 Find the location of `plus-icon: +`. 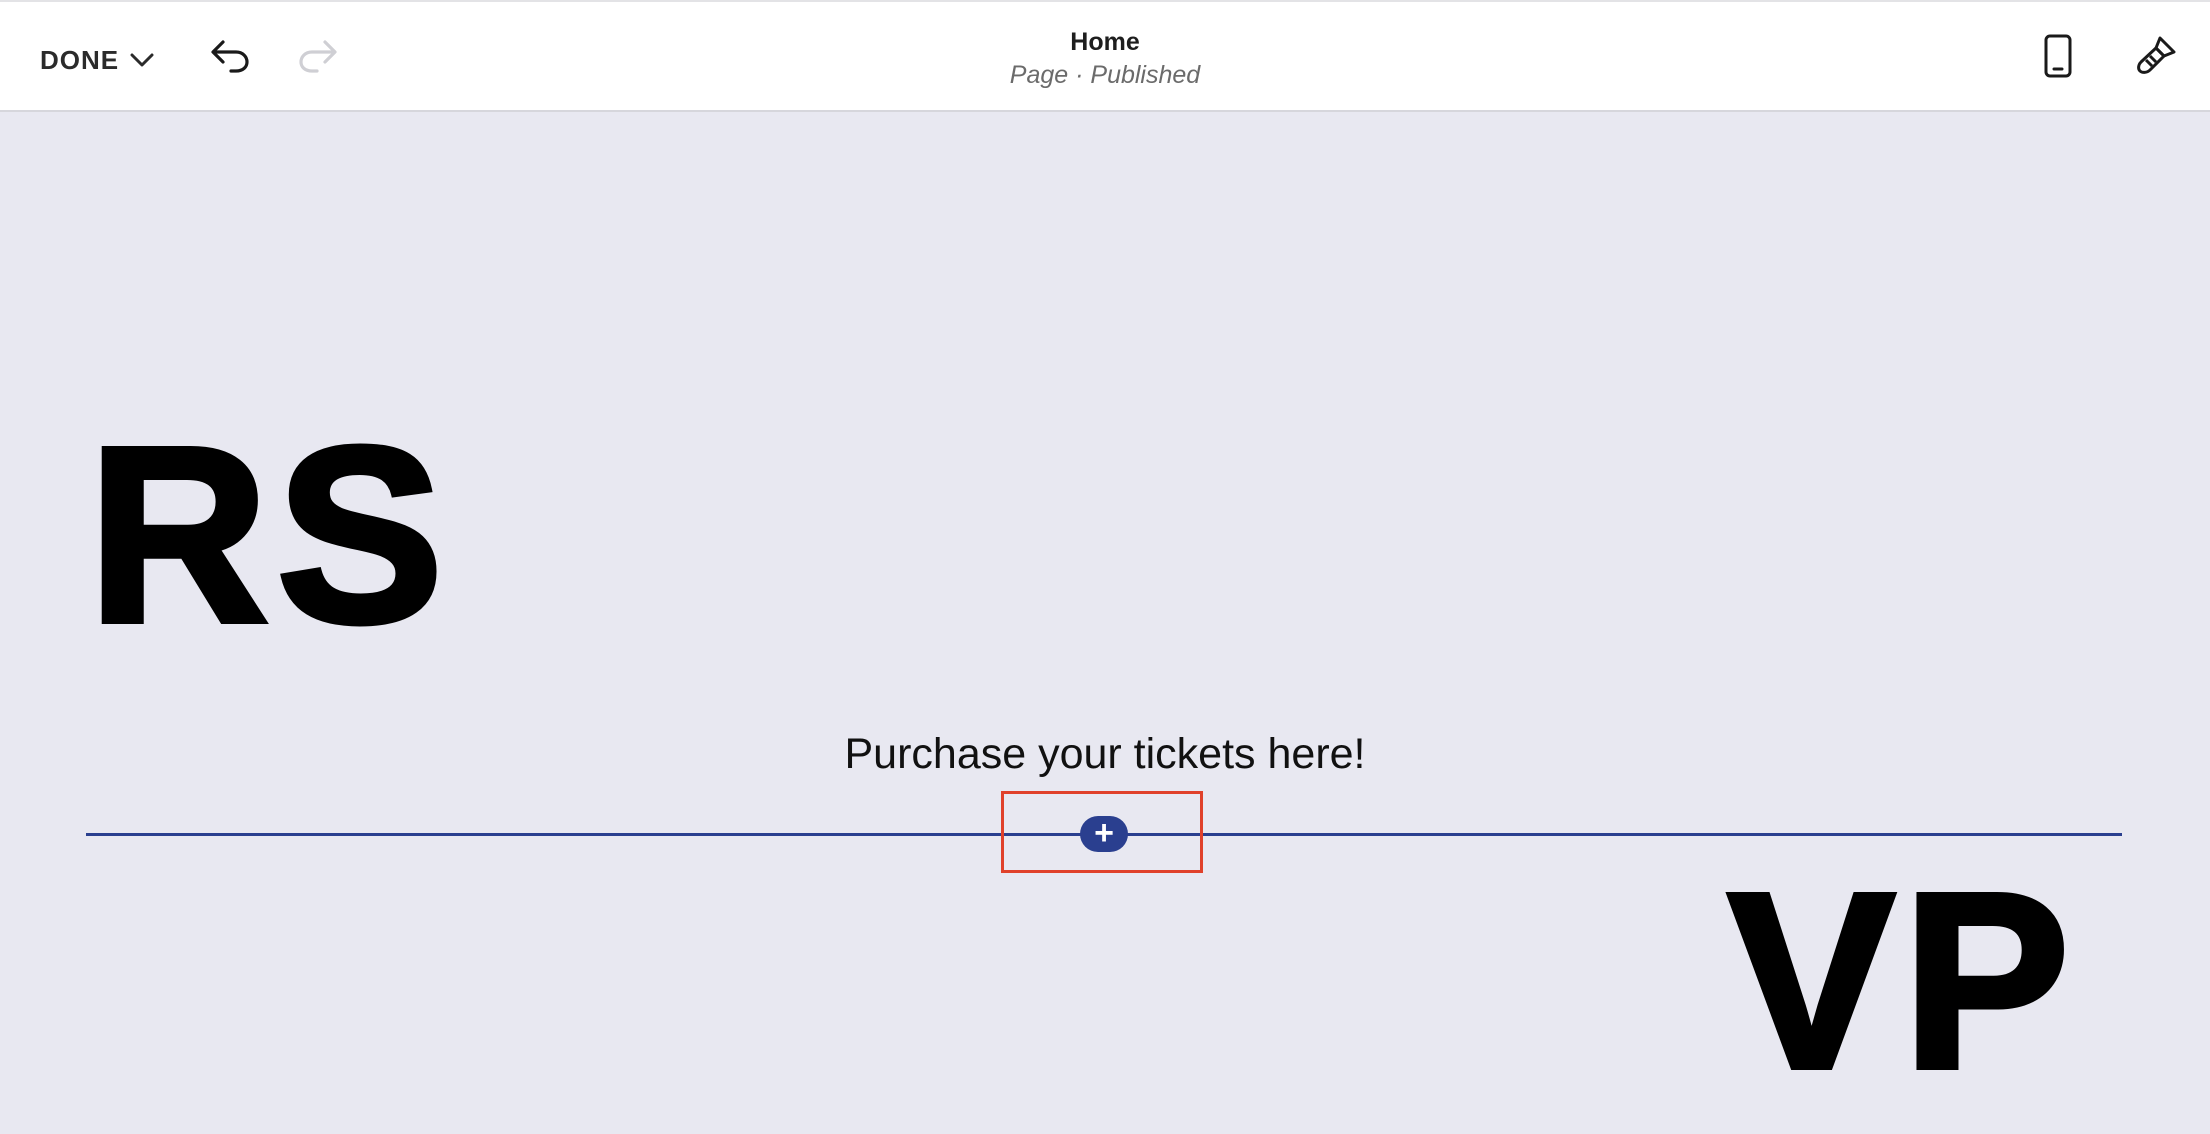

plus-icon: + is located at coordinates (1104, 832).